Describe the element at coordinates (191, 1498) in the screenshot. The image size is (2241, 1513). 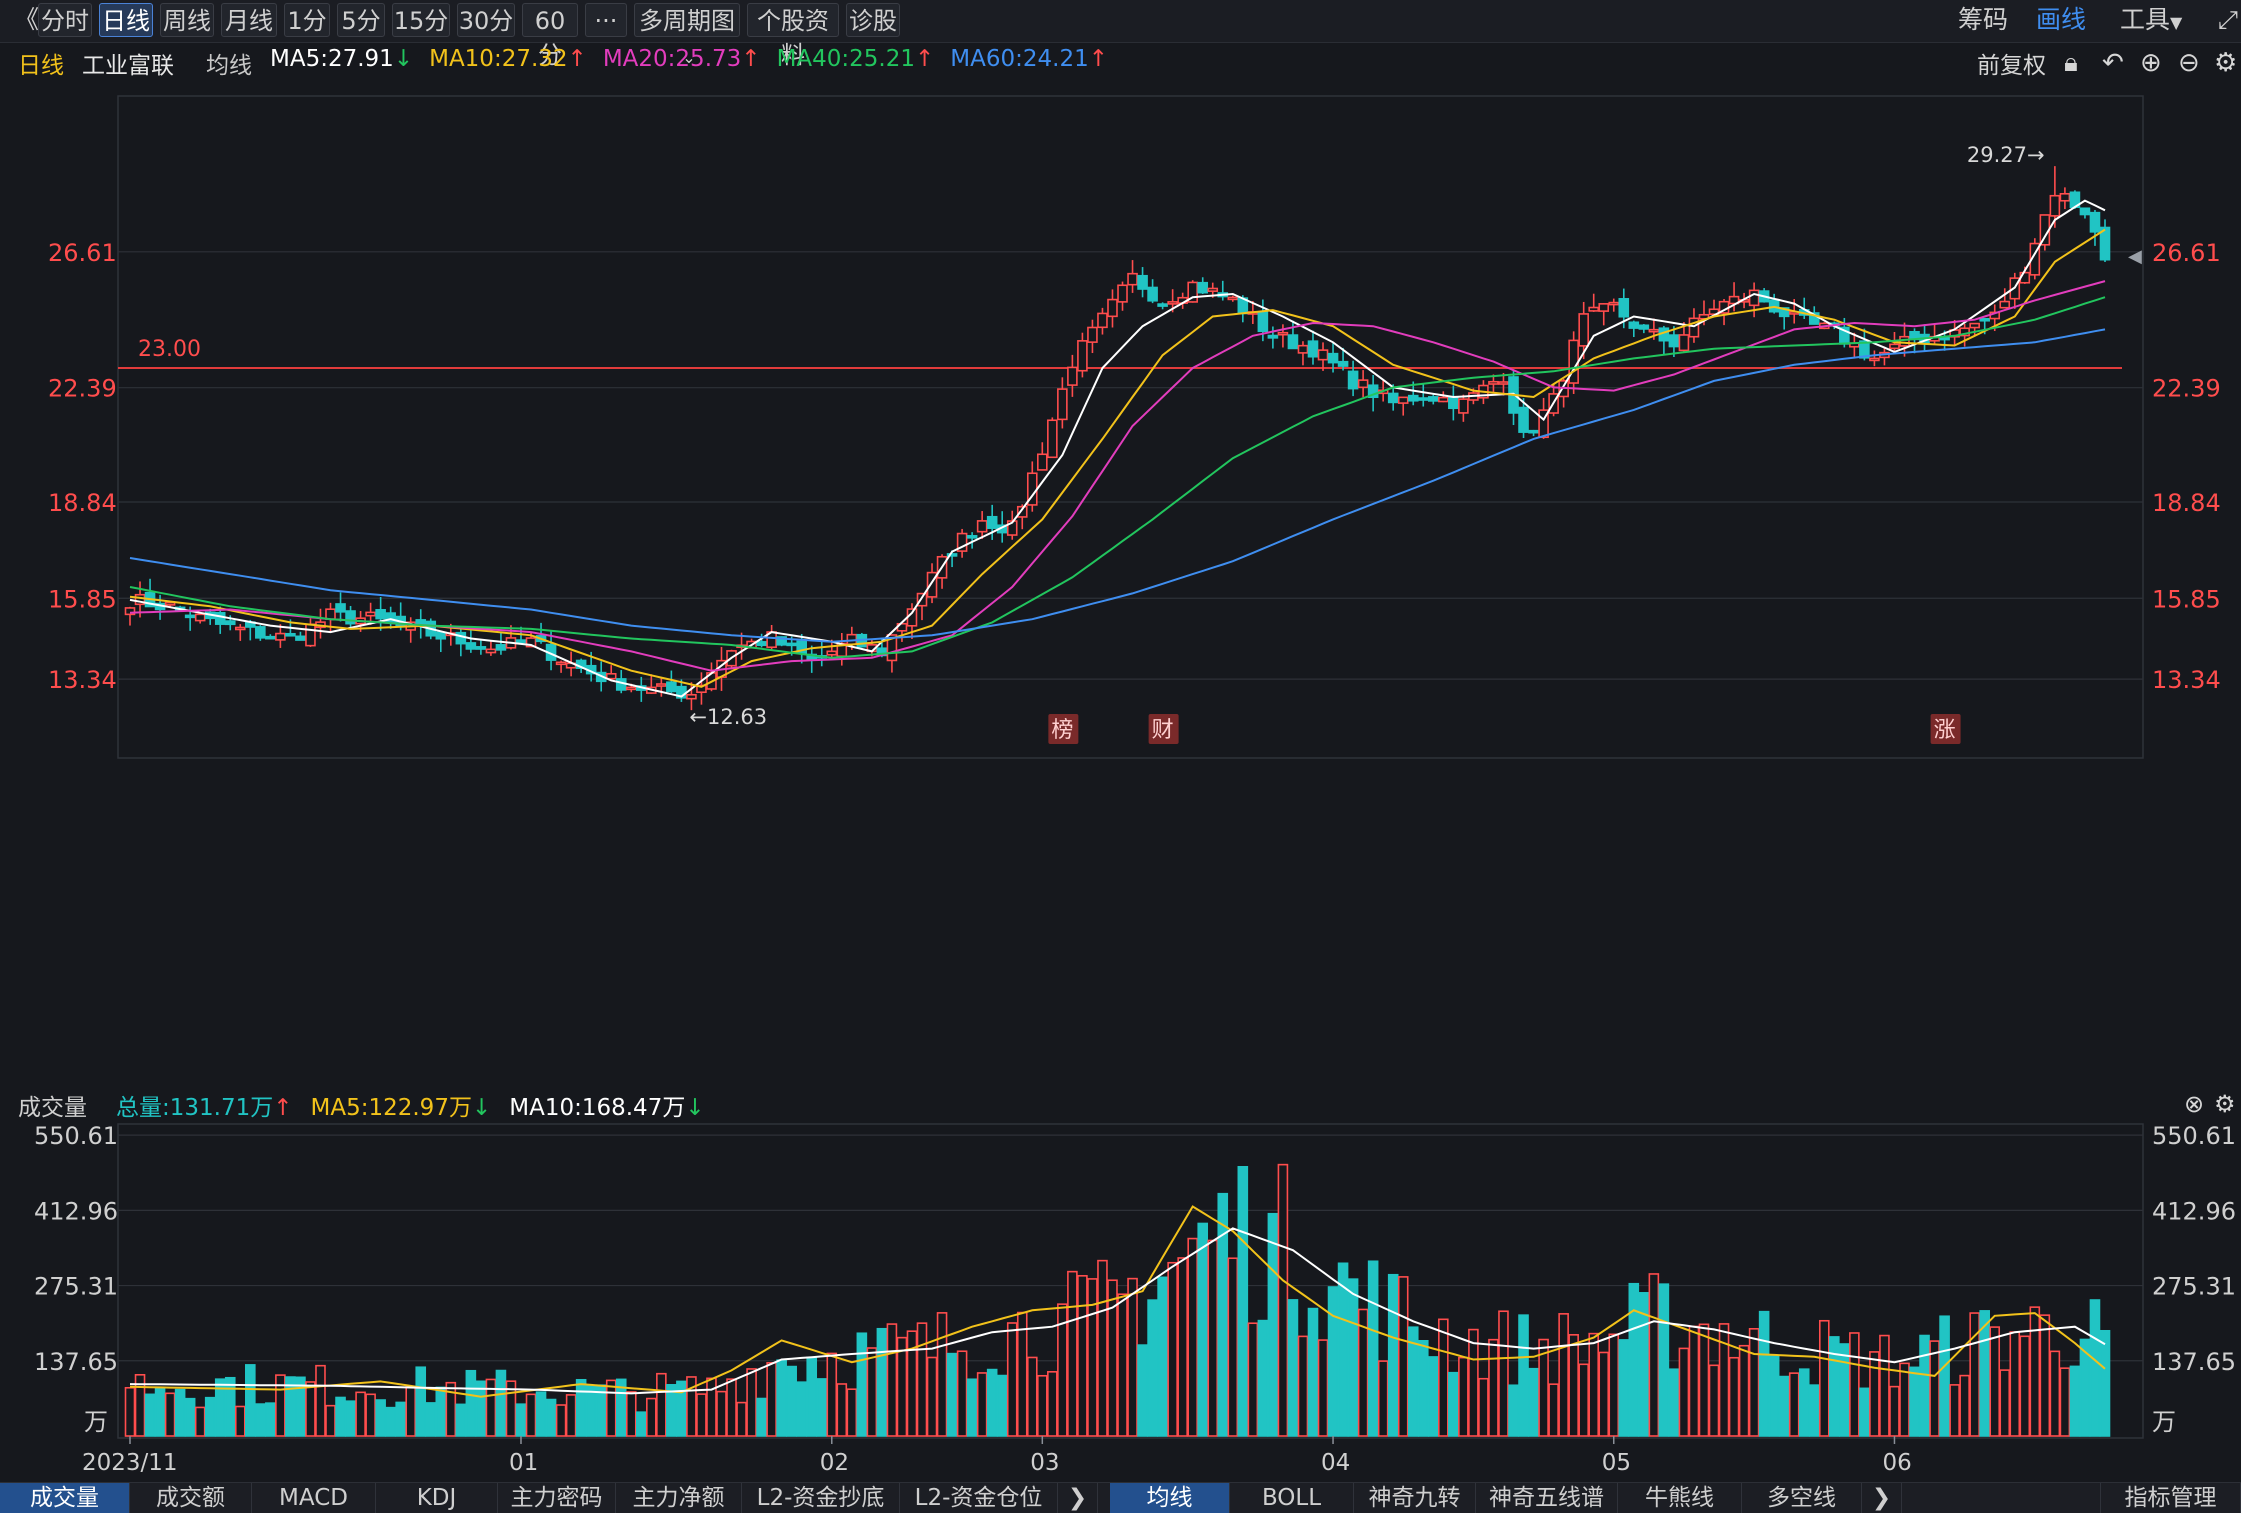
I see `tab-turnover: 成交额` at that location.